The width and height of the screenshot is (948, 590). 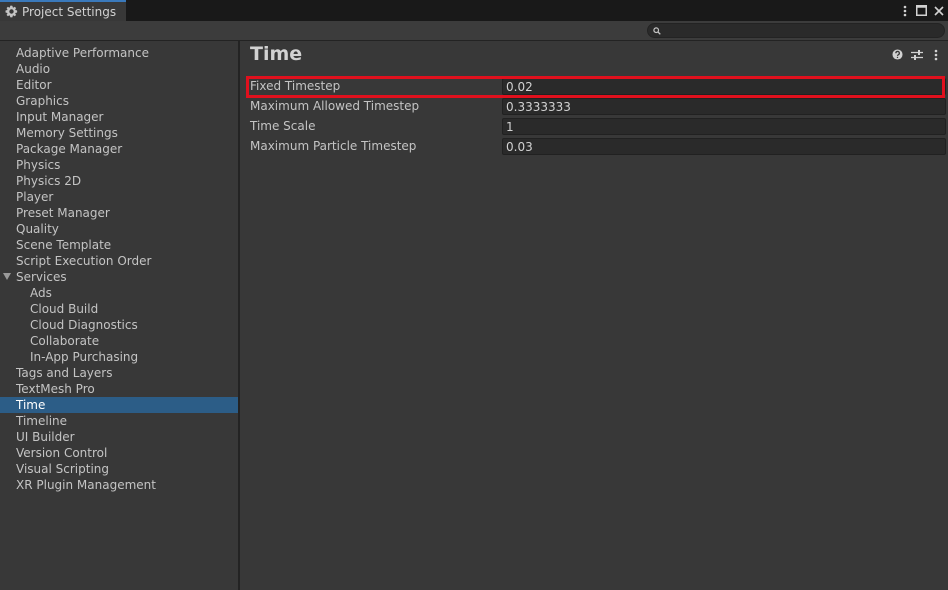 What do you see at coordinates (938, 10) in the screenshot?
I see `close-icon` at bounding box center [938, 10].